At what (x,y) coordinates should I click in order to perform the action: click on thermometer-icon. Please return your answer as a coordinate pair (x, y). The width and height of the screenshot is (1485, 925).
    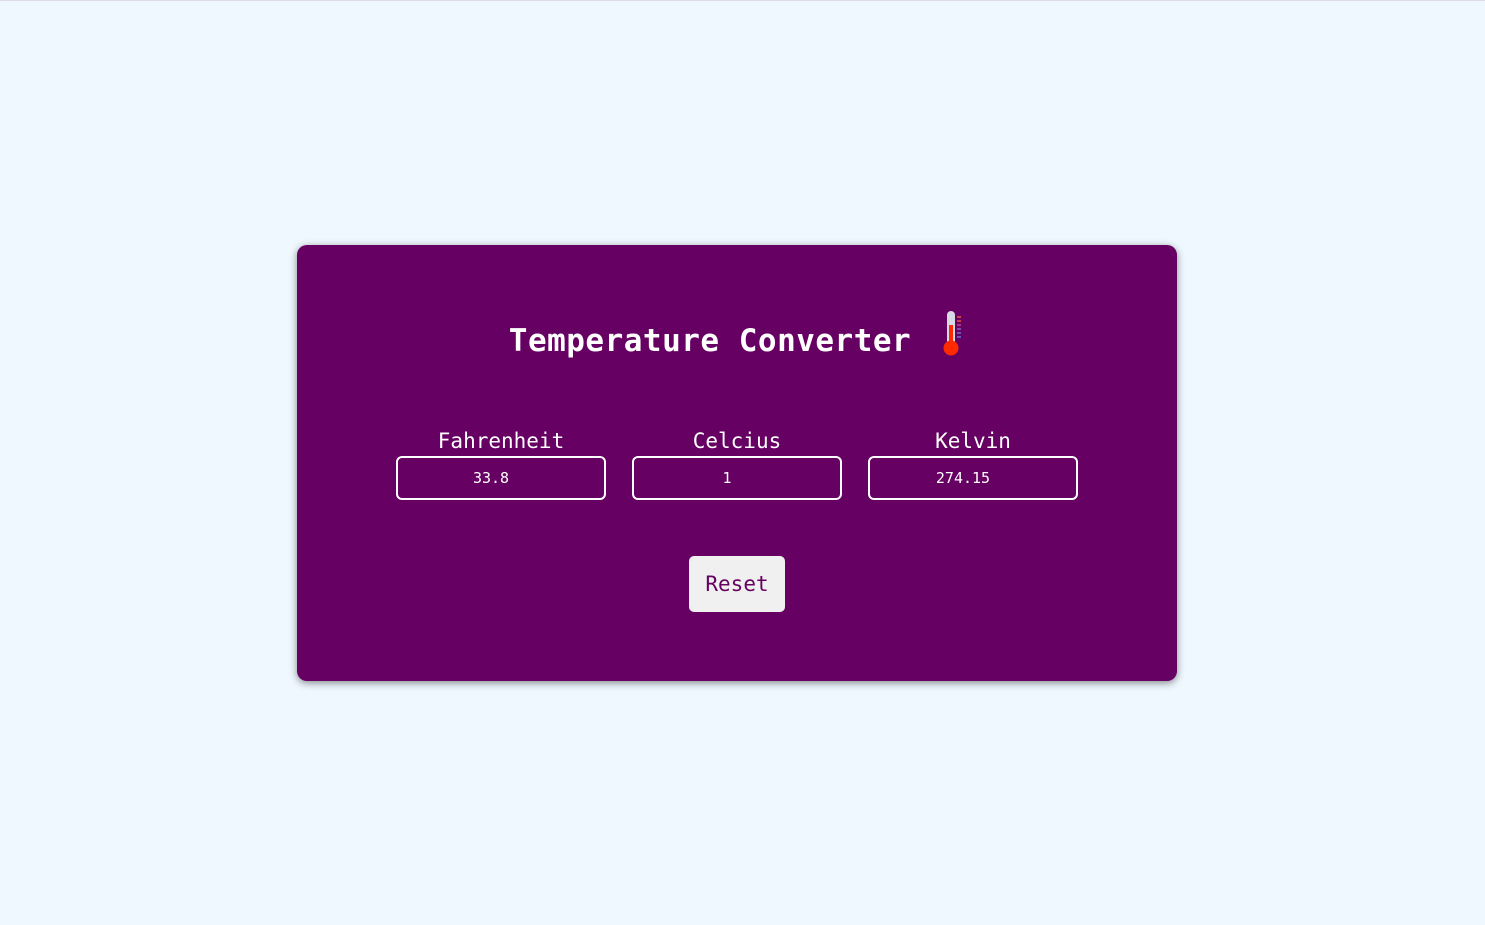
    Looking at the image, I should click on (953, 333).